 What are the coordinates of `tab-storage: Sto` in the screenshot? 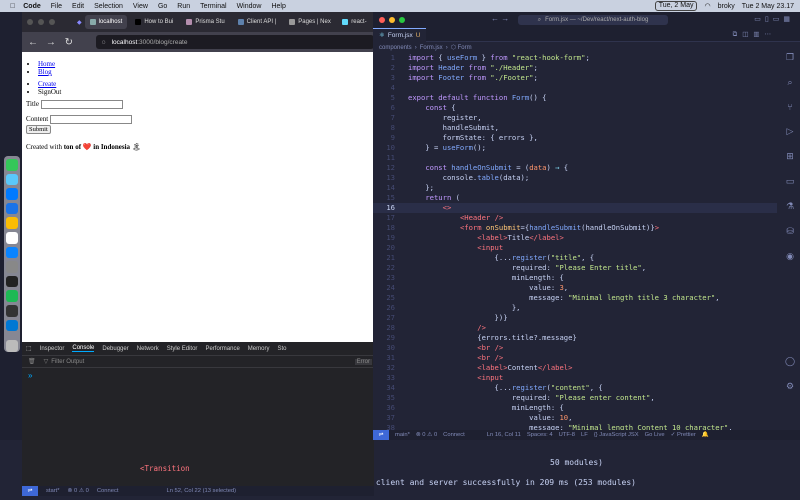 It's located at (281, 349).